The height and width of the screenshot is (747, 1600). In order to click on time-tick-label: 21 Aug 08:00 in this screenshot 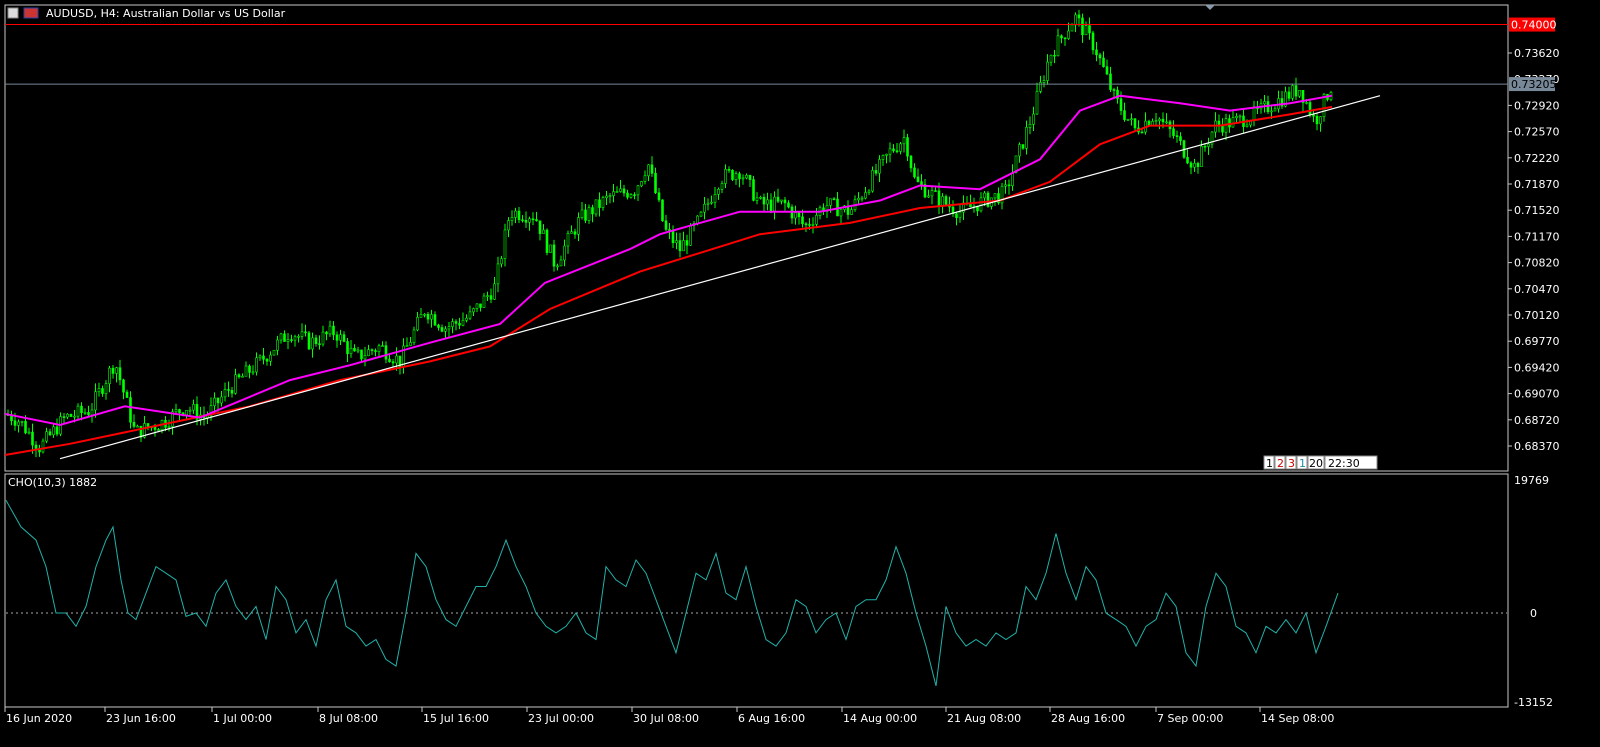, I will do `click(984, 718)`.